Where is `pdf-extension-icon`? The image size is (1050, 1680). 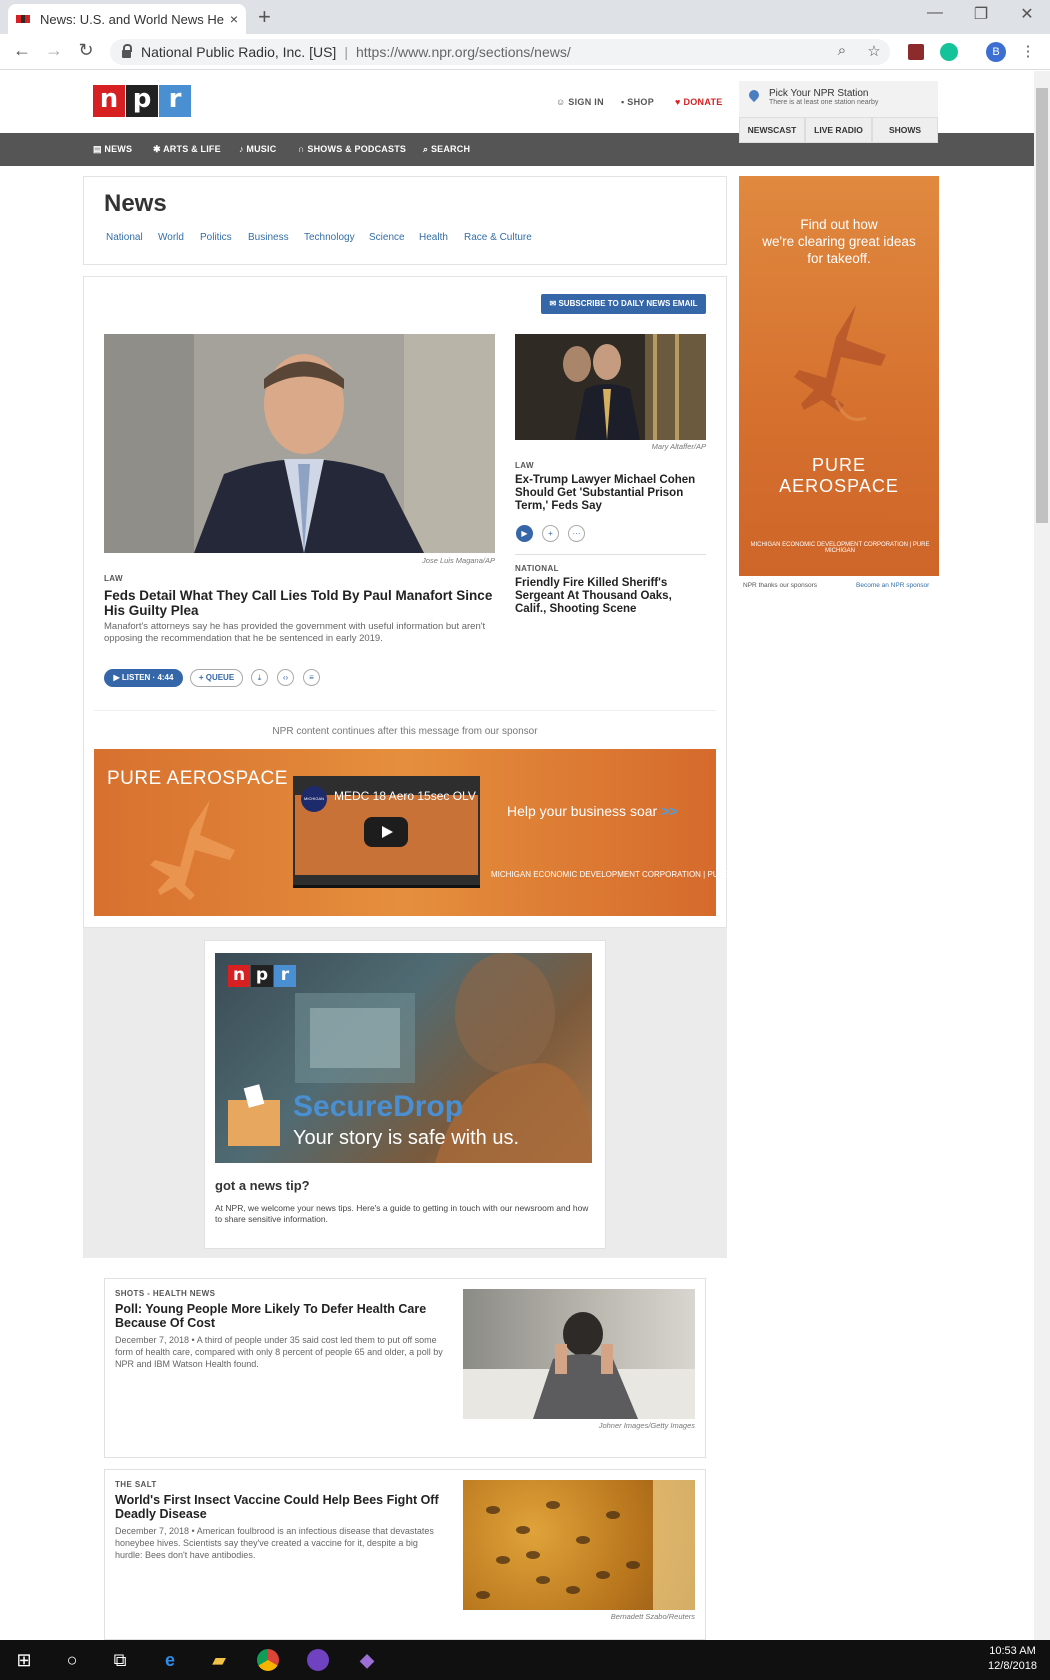 pdf-extension-icon is located at coordinates (916, 52).